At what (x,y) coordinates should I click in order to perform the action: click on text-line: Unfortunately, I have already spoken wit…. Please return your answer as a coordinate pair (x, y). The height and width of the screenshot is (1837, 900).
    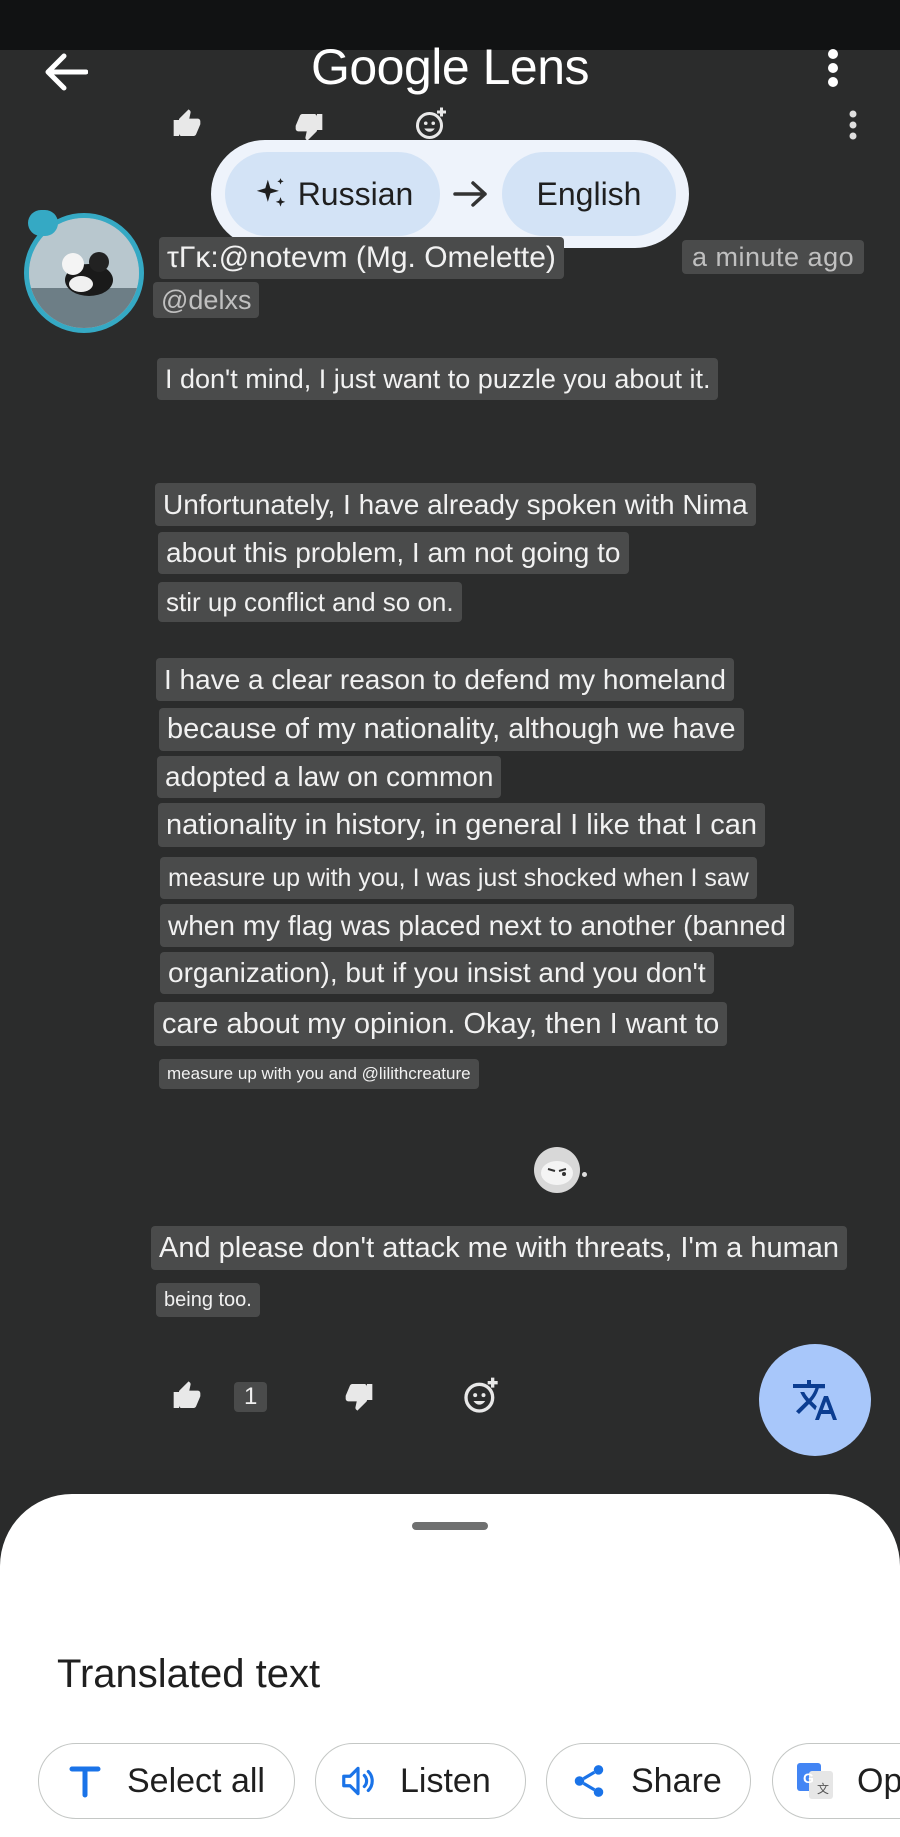
    Looking at the image, I should click on (455, 504).